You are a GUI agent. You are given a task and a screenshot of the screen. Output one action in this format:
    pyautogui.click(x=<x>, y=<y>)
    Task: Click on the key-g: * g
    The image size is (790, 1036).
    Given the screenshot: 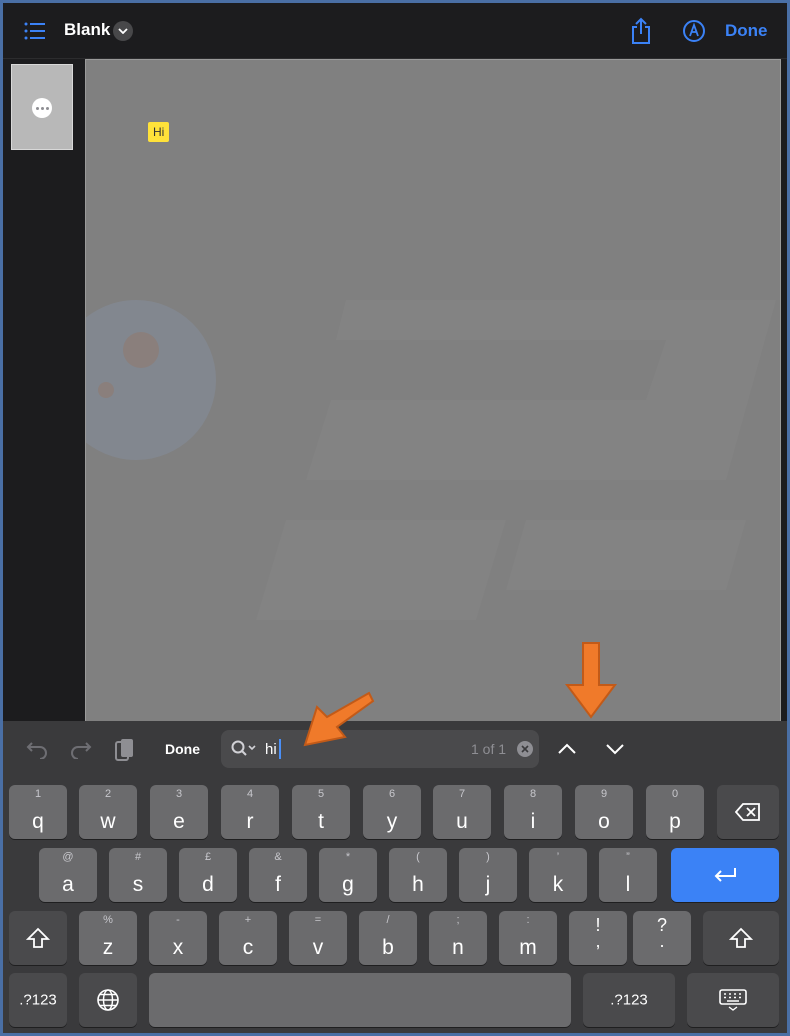 What is the action you would take?
    pyautogui.click(x=348, y=875)
    